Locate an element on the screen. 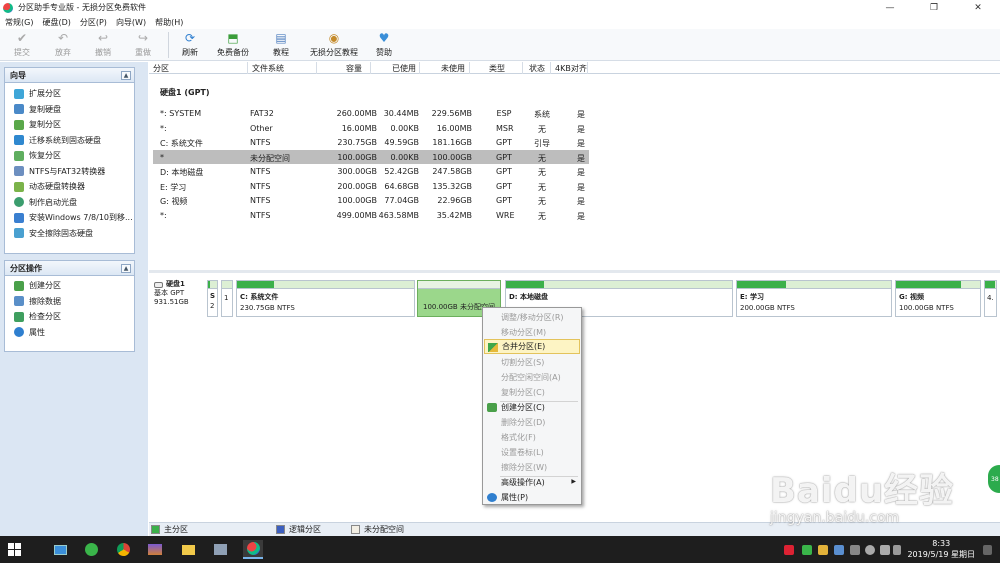  donate-button: ♥ 赞助 is located at coordinates (384, 45).